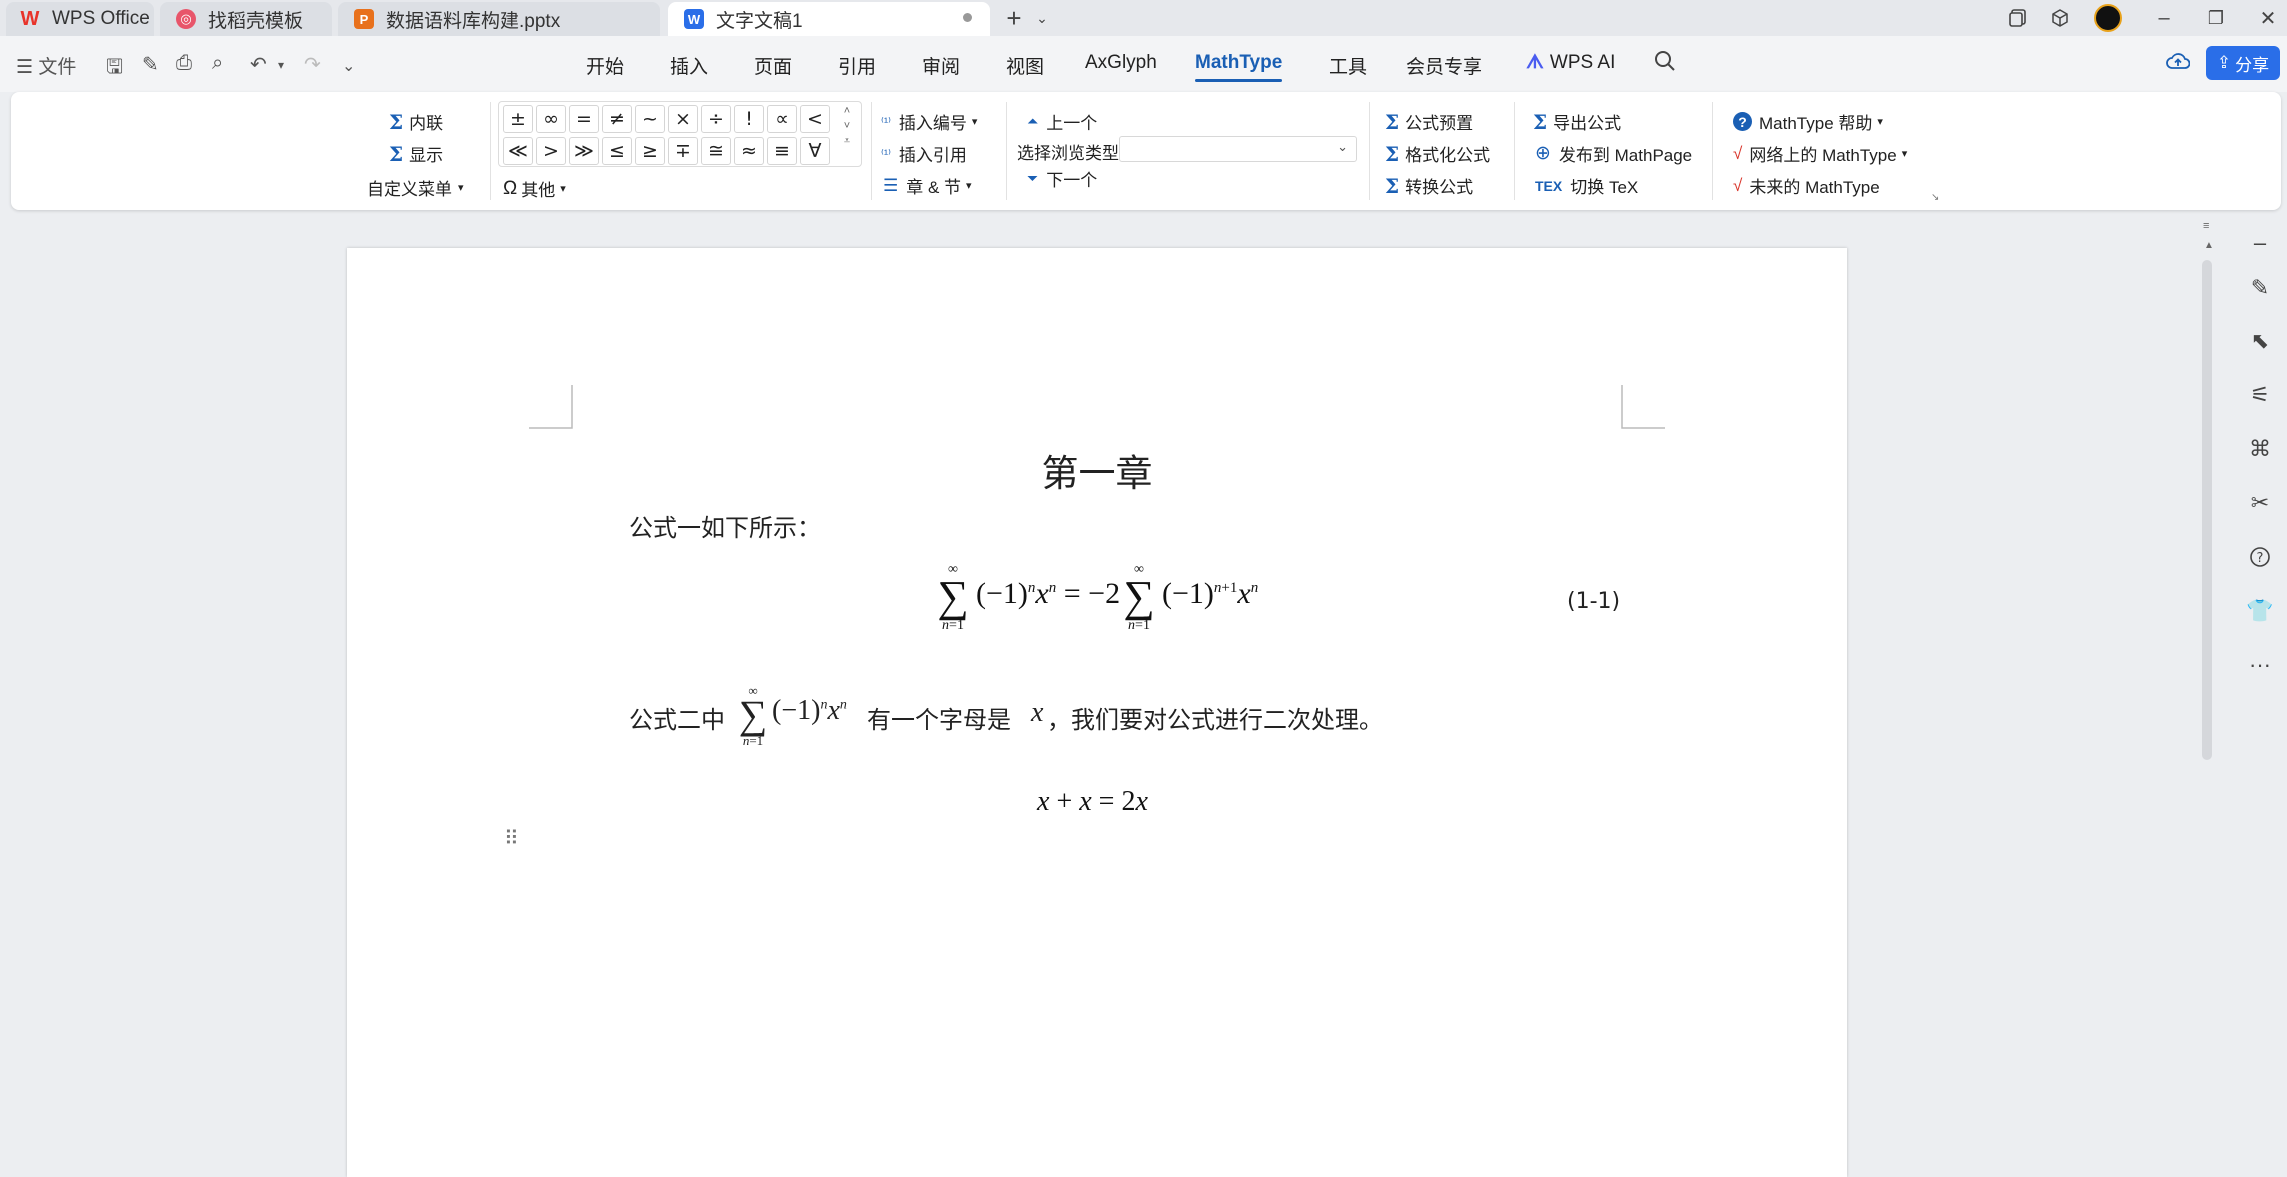  Describe the element at coordinates (617, 119) in the screenshot. I see `symbol-not-equal: ≠` at that location.